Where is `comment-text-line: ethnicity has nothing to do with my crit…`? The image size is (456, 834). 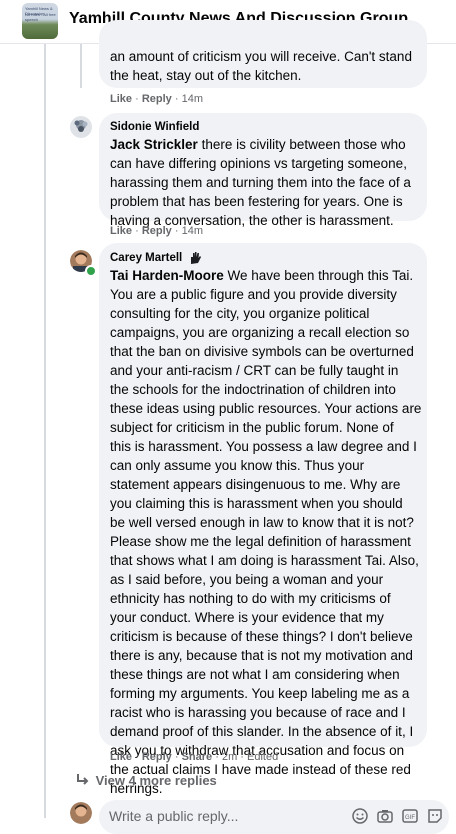
comment-text-line: ethnicity has nothing to do with my crit… is located at coordinates (250, 598).